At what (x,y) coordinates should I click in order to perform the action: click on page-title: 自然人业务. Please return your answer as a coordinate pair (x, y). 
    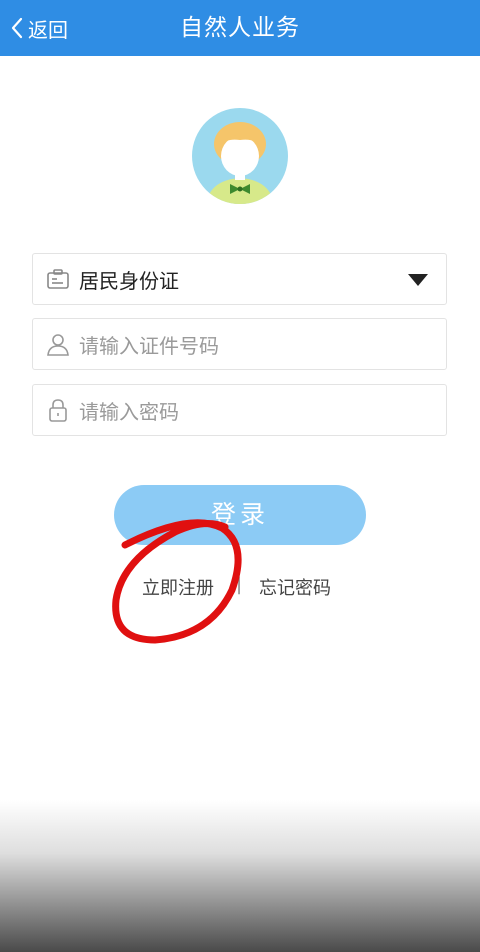
    Looking at the image, I should click on (240, 28).